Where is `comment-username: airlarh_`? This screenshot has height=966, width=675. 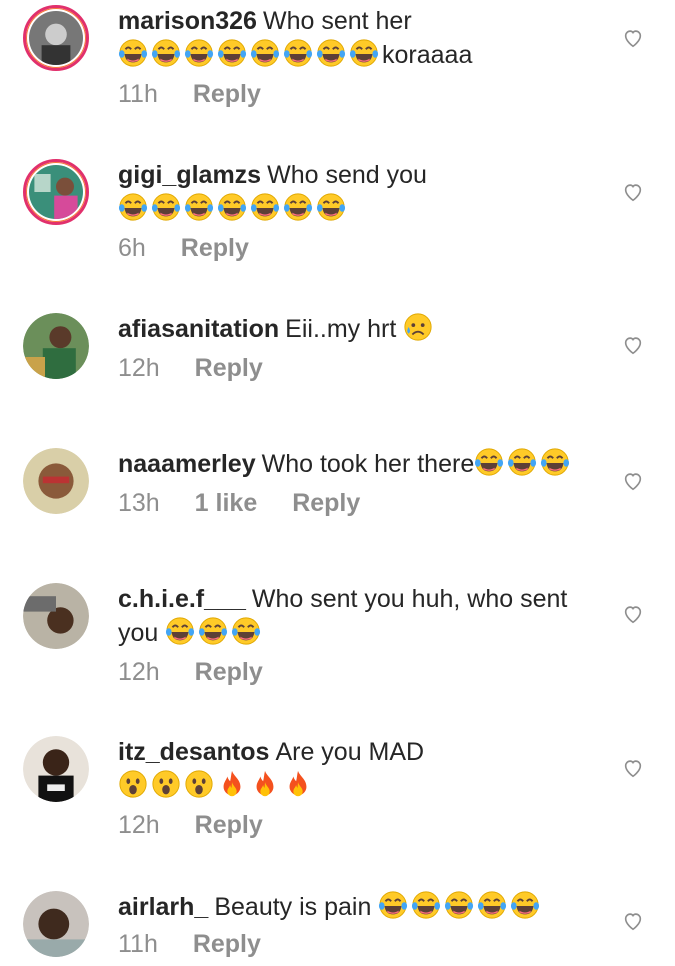 comment-username: airlarh_ is located at coordinates (163, 907).